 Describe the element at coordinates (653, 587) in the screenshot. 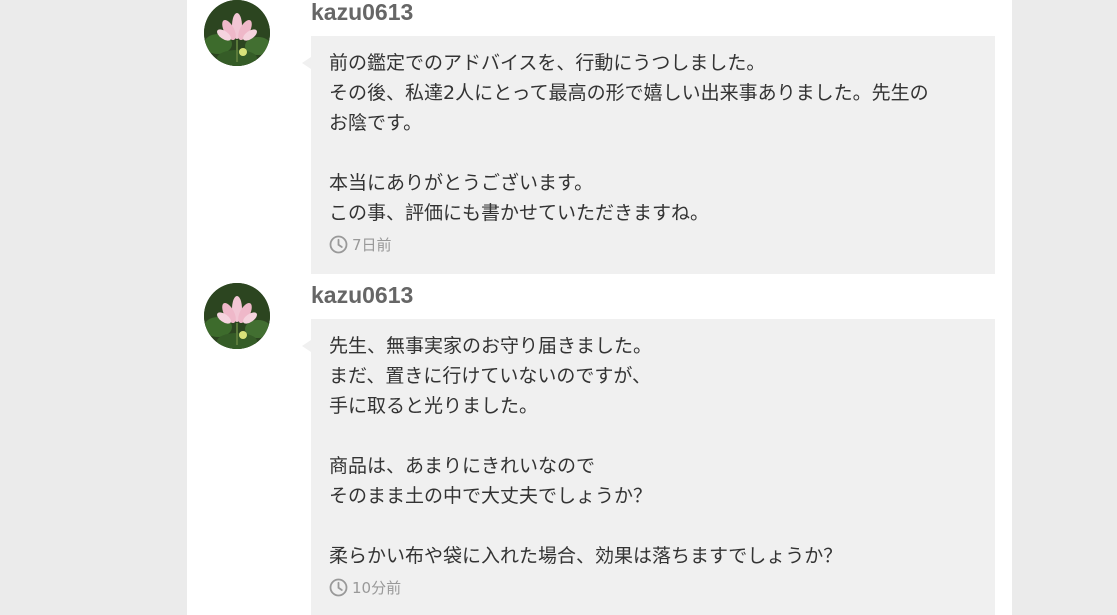

I see `message-timestamp: 10分前` at that location.